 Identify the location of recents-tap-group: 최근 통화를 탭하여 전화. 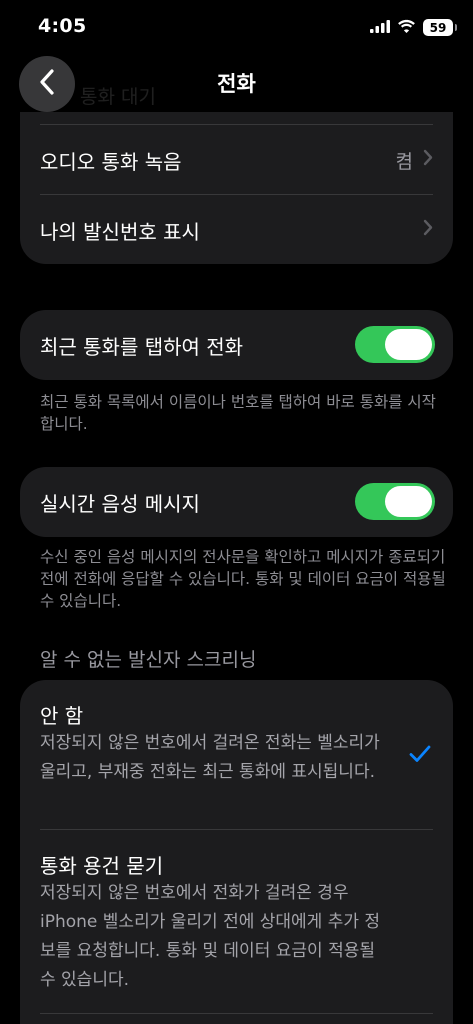
(236, 345).